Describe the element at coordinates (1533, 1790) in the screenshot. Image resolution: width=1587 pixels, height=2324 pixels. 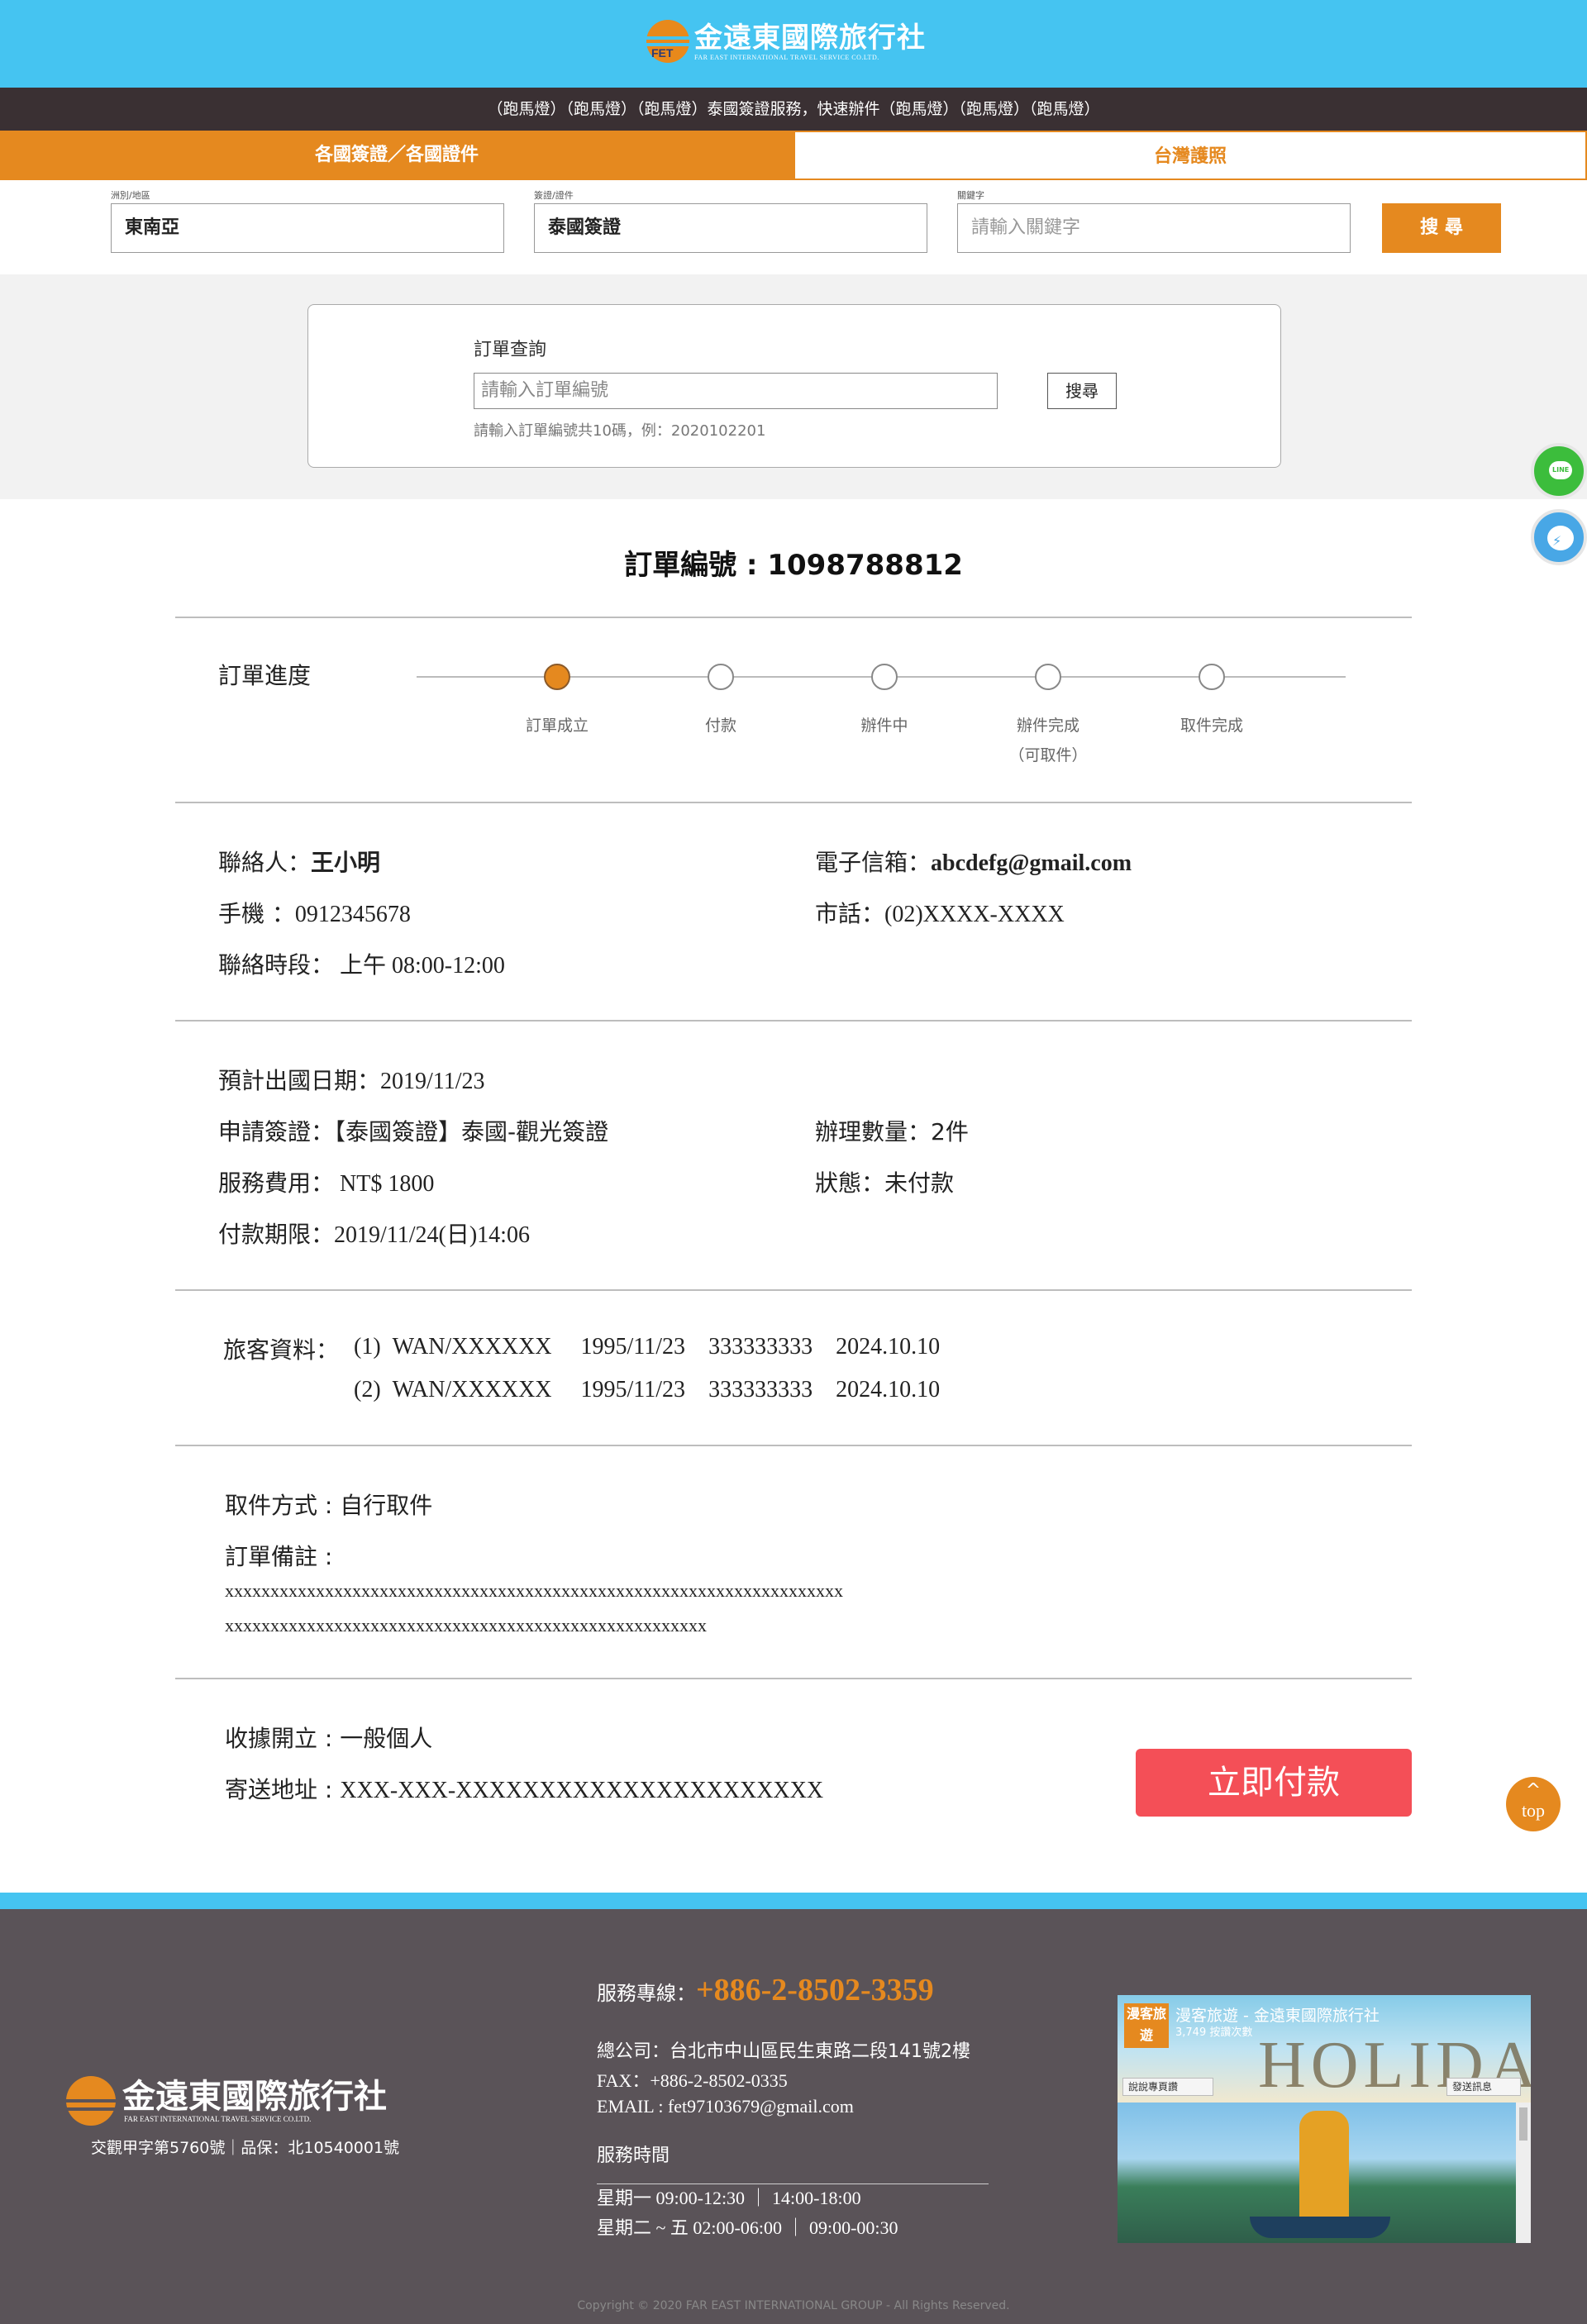
I see `chevron-up-icon: ^` at that location.